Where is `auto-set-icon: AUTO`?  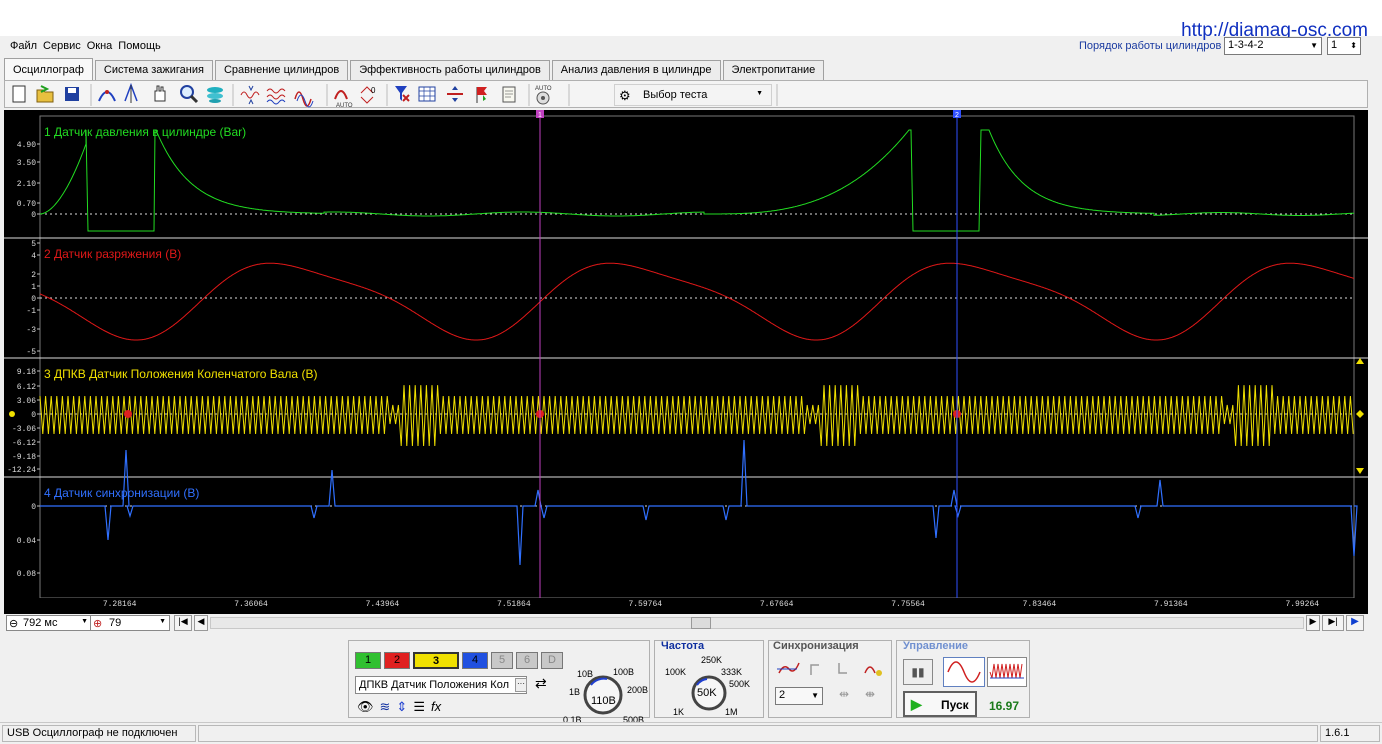
auto-set-icon: AUTO is located at coordinates (543, 95).